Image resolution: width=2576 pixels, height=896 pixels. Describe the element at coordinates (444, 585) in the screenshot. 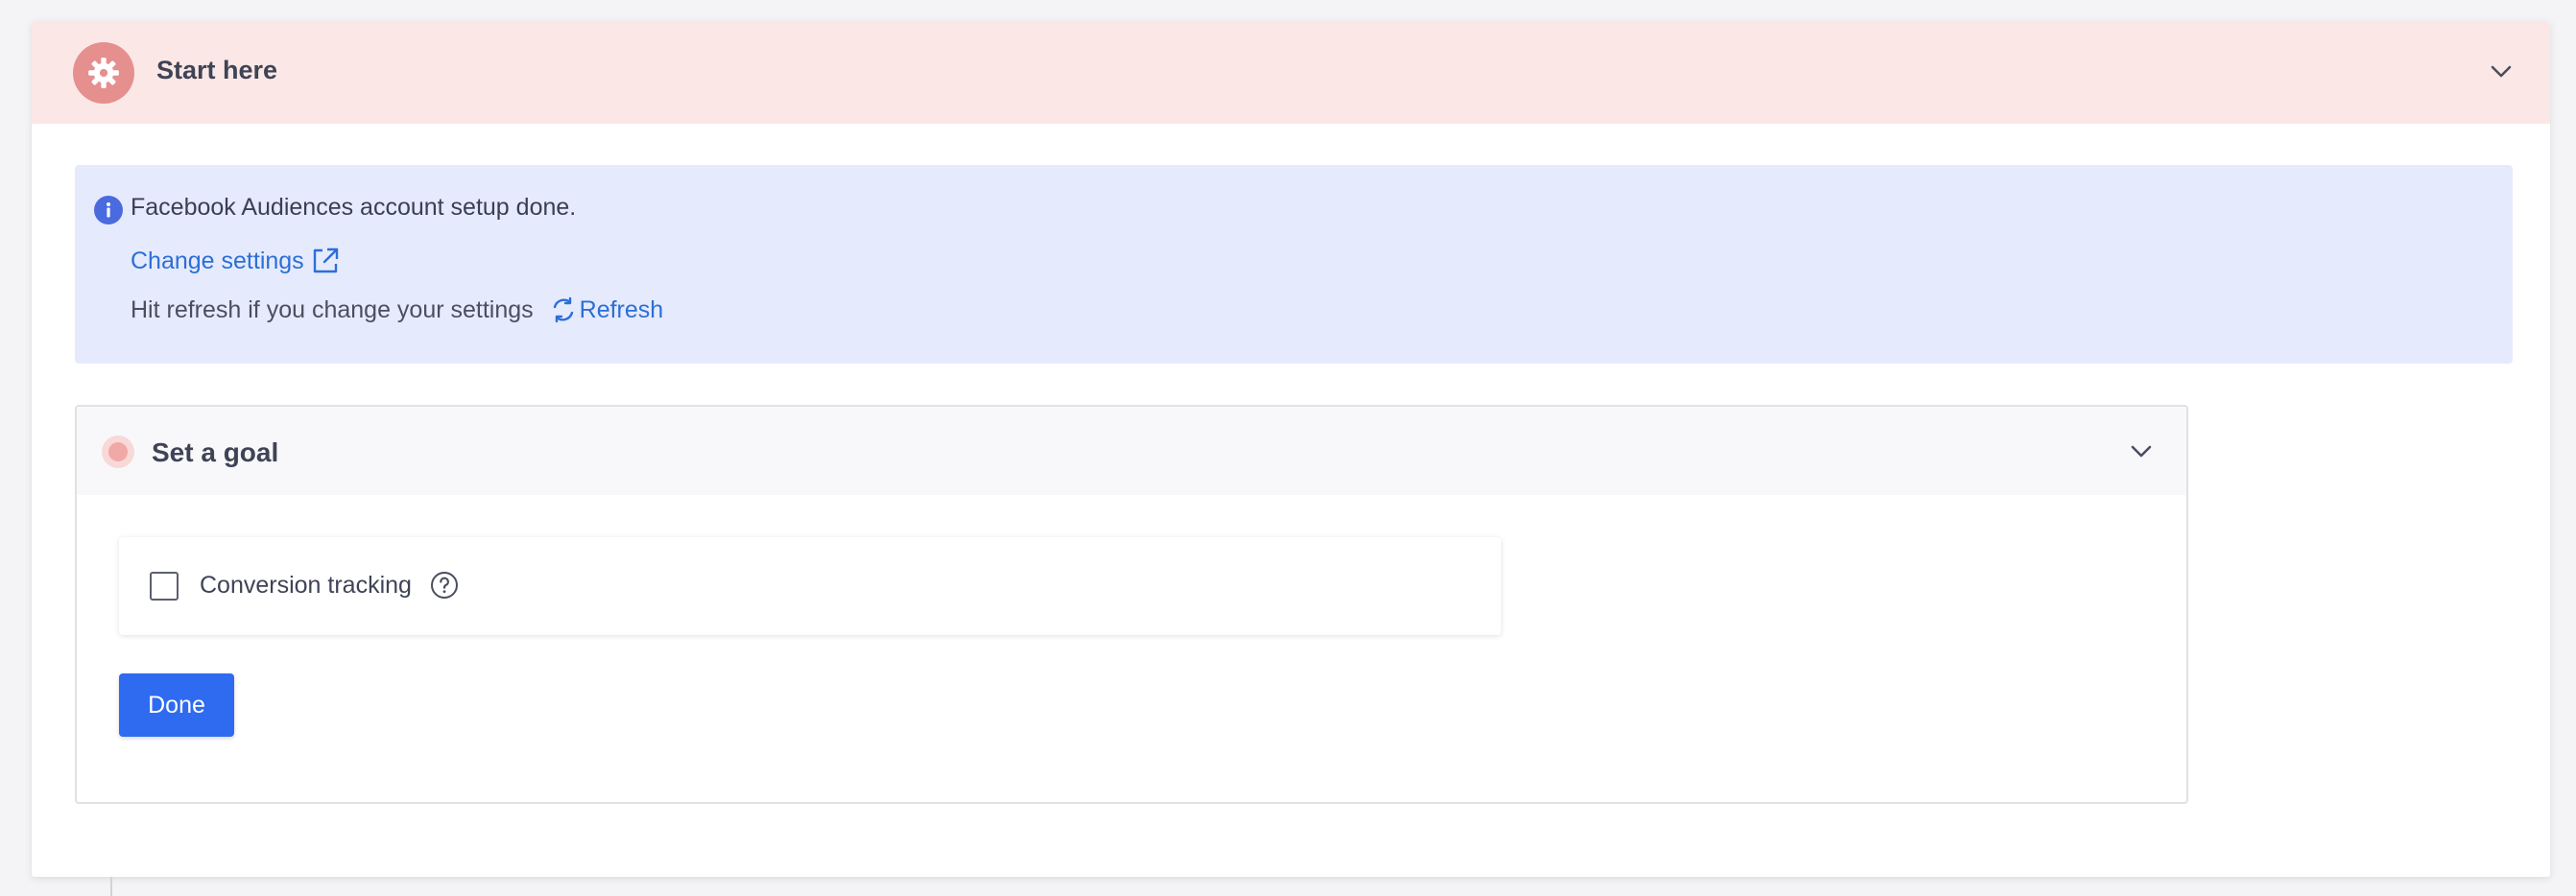

I see `help-icon` at that location.